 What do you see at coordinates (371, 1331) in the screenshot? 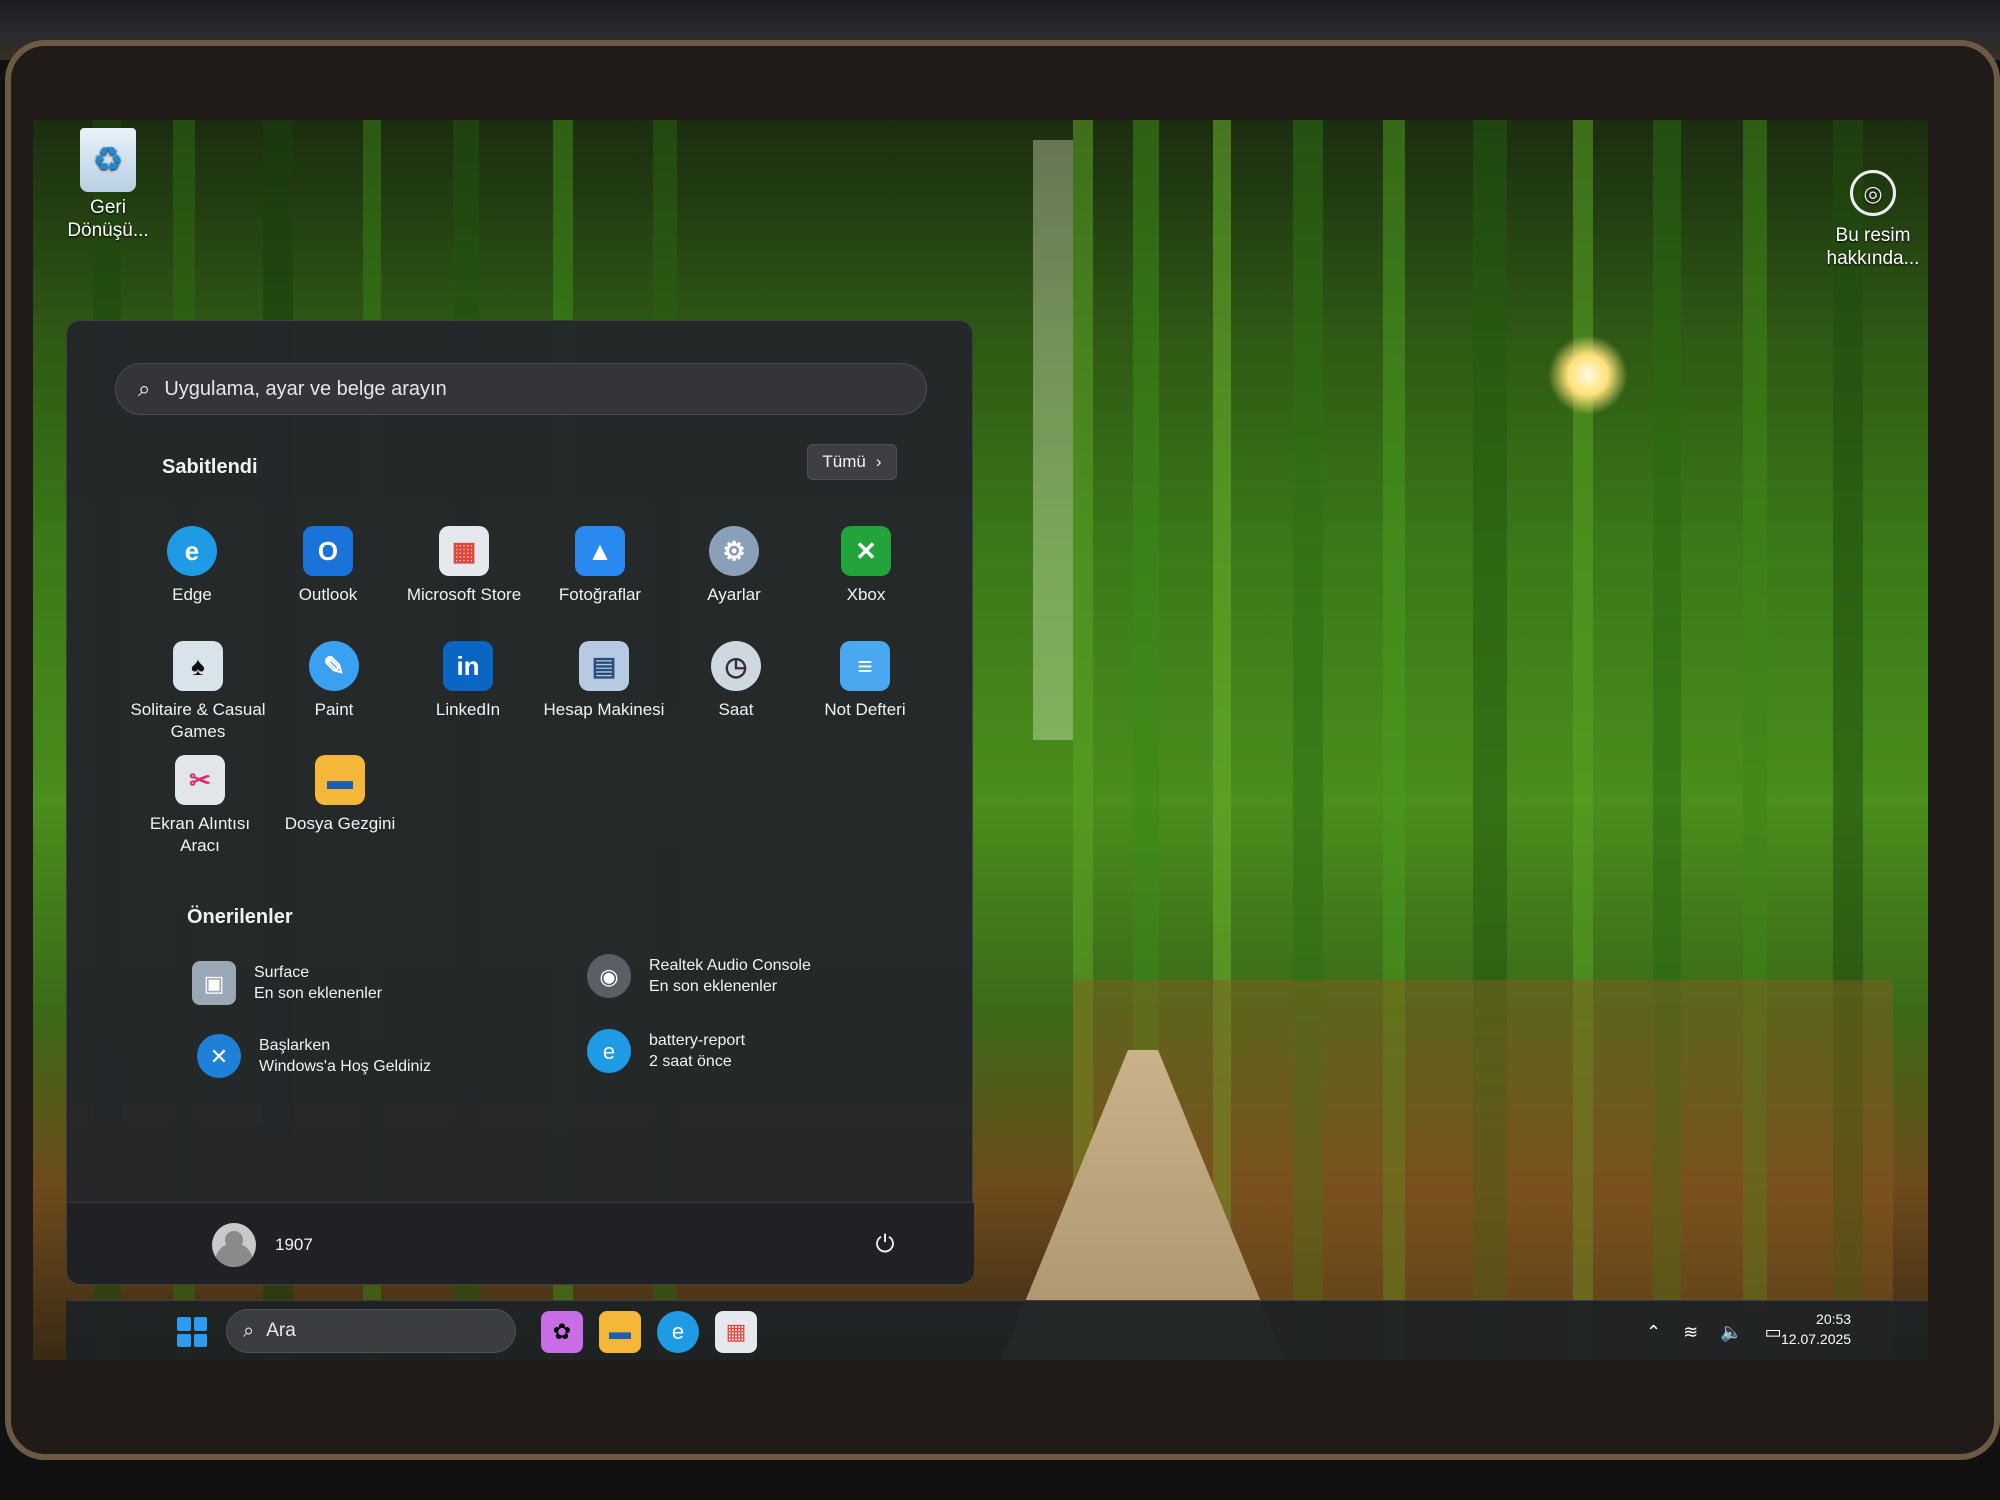
I see `taskbar-search-input: ⌕ Ara` at bounding box center [371, 1331].